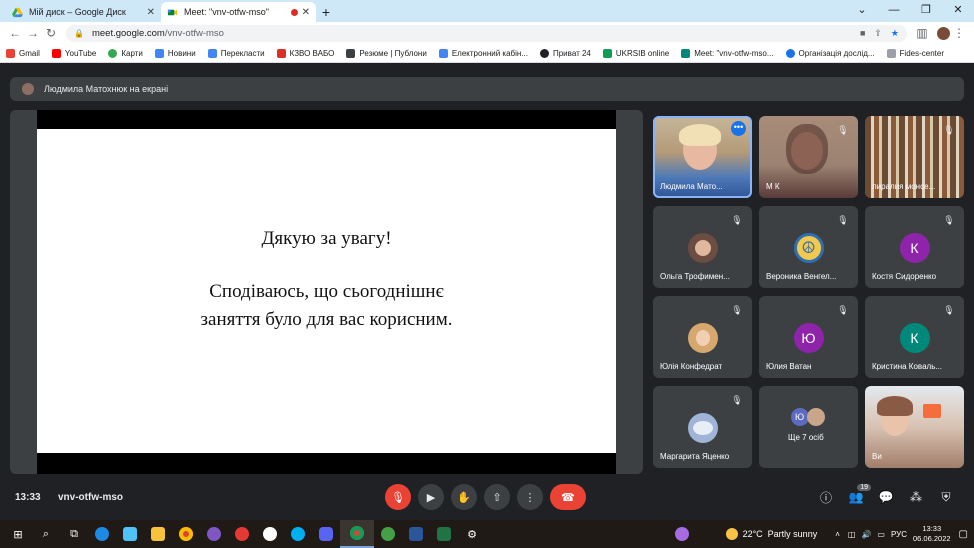 This screenshot has height=548, width=974. Describe the element at coordinates (130, 534) in the screenshot. I see `store-icon` at that location.